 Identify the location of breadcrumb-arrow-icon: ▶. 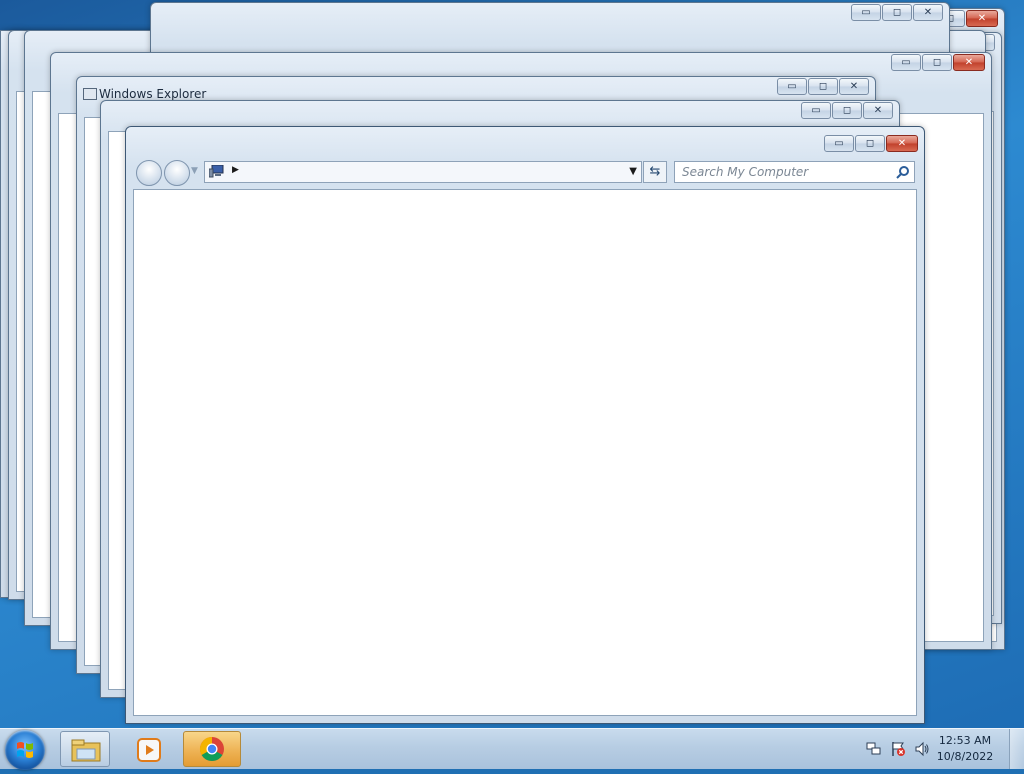
(235, 170).